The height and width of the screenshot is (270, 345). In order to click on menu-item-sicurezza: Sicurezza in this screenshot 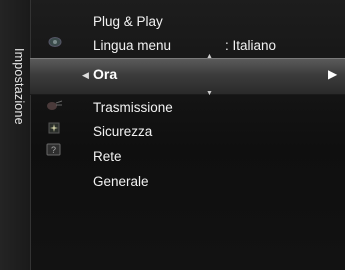, I will do `click(122, 131)`.